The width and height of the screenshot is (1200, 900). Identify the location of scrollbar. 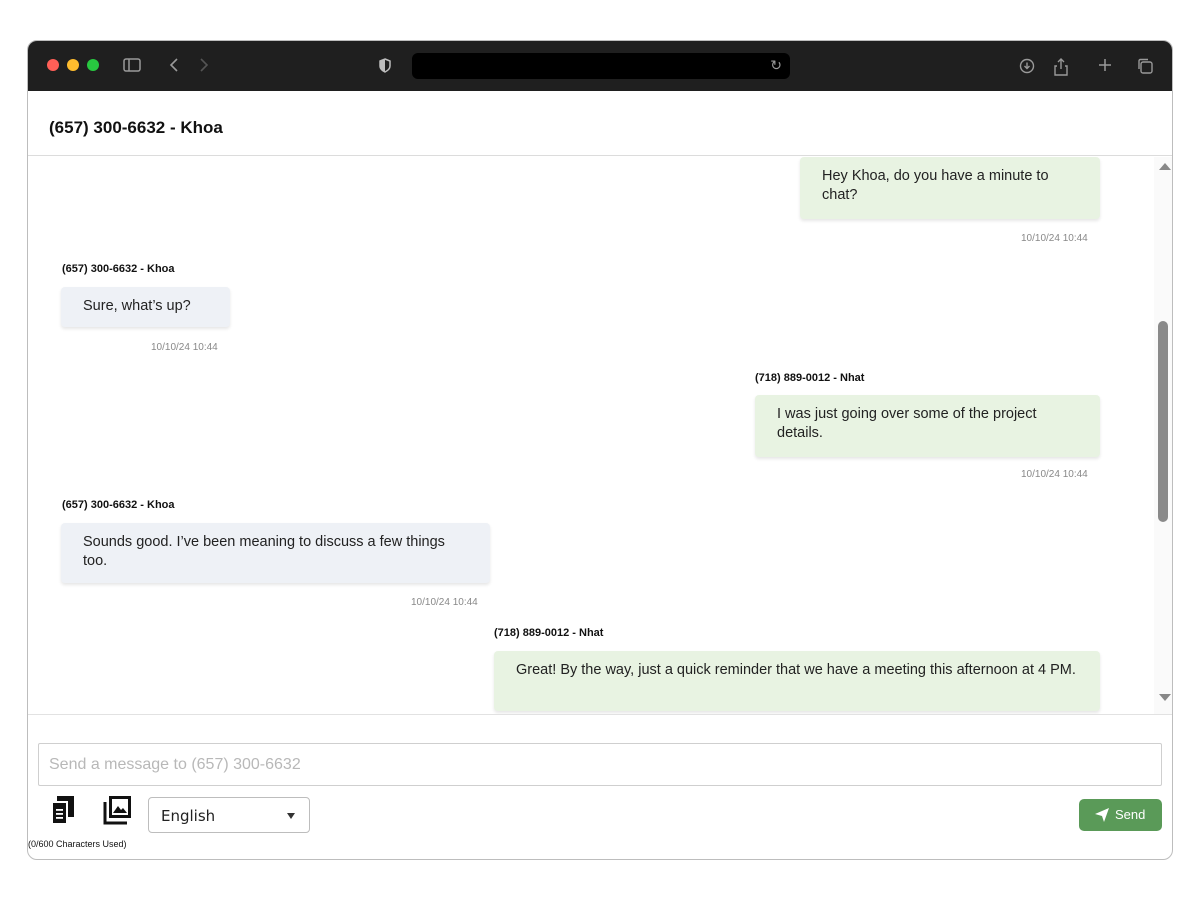
(1163, 435).